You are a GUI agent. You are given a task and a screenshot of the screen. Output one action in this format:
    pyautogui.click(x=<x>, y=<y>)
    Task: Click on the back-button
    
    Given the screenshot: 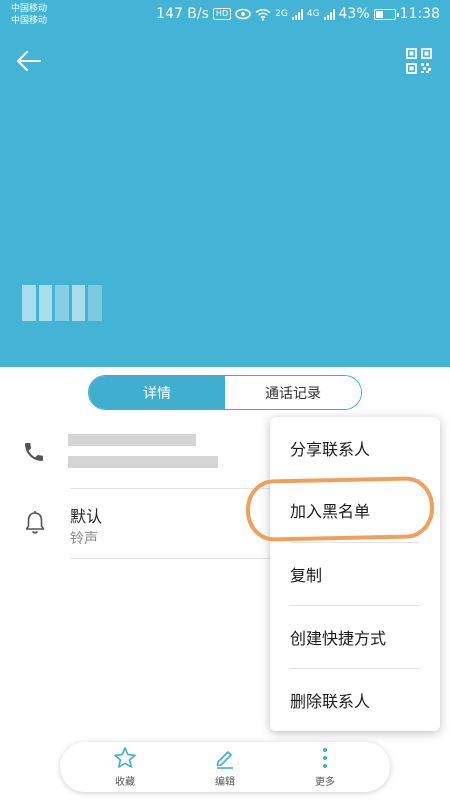 What is the action you would take?
    pyautogui.click(x=29, y=61)
    